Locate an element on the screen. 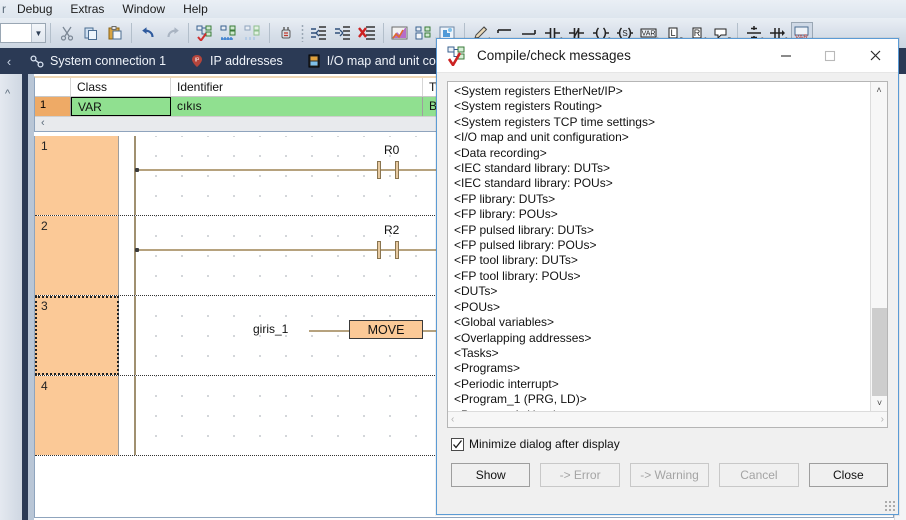  resize-grip is located at coordinates (890, 506).